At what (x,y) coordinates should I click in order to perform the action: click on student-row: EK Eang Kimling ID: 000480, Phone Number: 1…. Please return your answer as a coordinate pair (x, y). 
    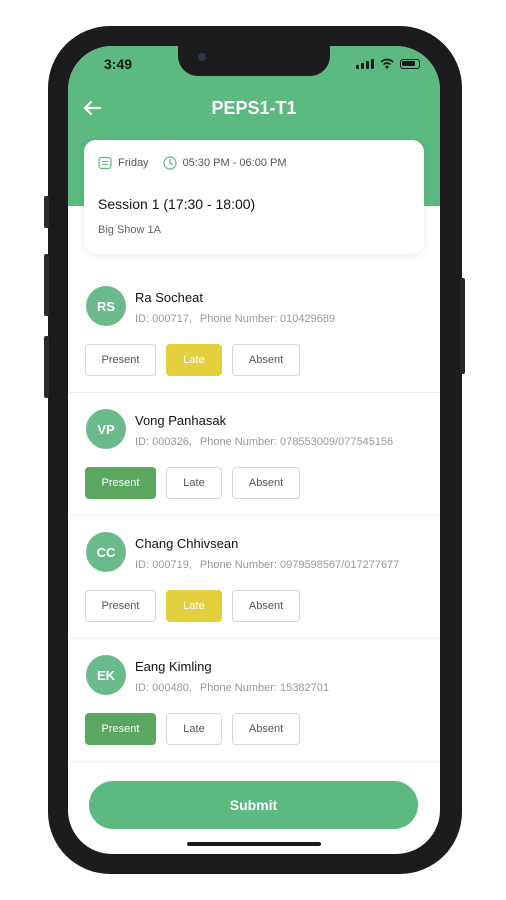
    Looking at the image, I should click on (254, 700).